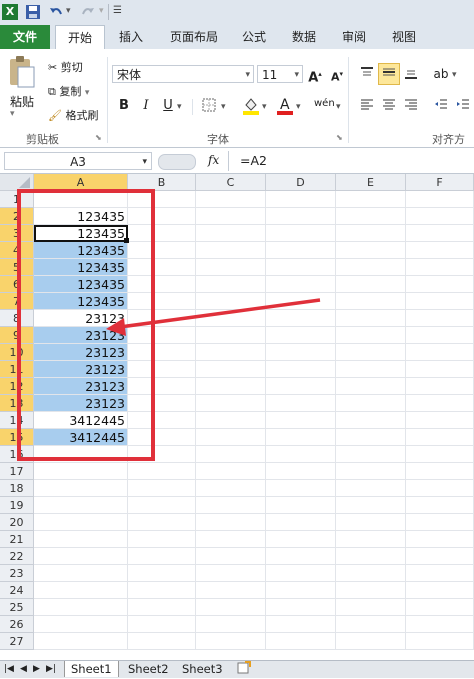 This screenshot has height=679, width=474. I want to click on sheet-tab-sheet1: Sheet1, so click(91, 669).